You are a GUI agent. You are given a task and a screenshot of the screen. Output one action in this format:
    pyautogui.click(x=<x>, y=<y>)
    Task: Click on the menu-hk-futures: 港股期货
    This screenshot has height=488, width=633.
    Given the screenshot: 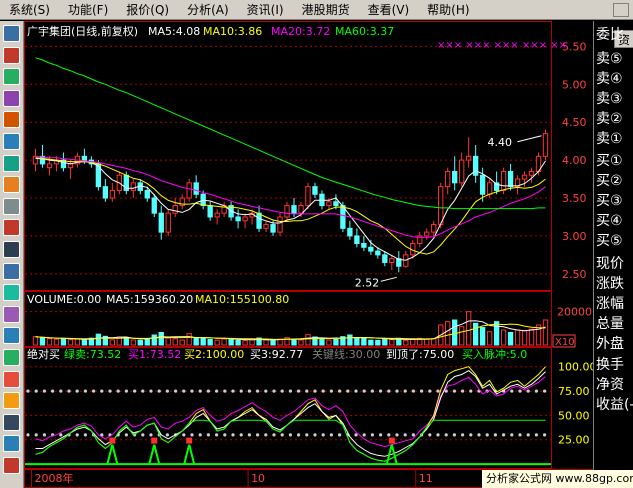 What is the action you would take?
    pyautogui.click(x=326, y=10)
    